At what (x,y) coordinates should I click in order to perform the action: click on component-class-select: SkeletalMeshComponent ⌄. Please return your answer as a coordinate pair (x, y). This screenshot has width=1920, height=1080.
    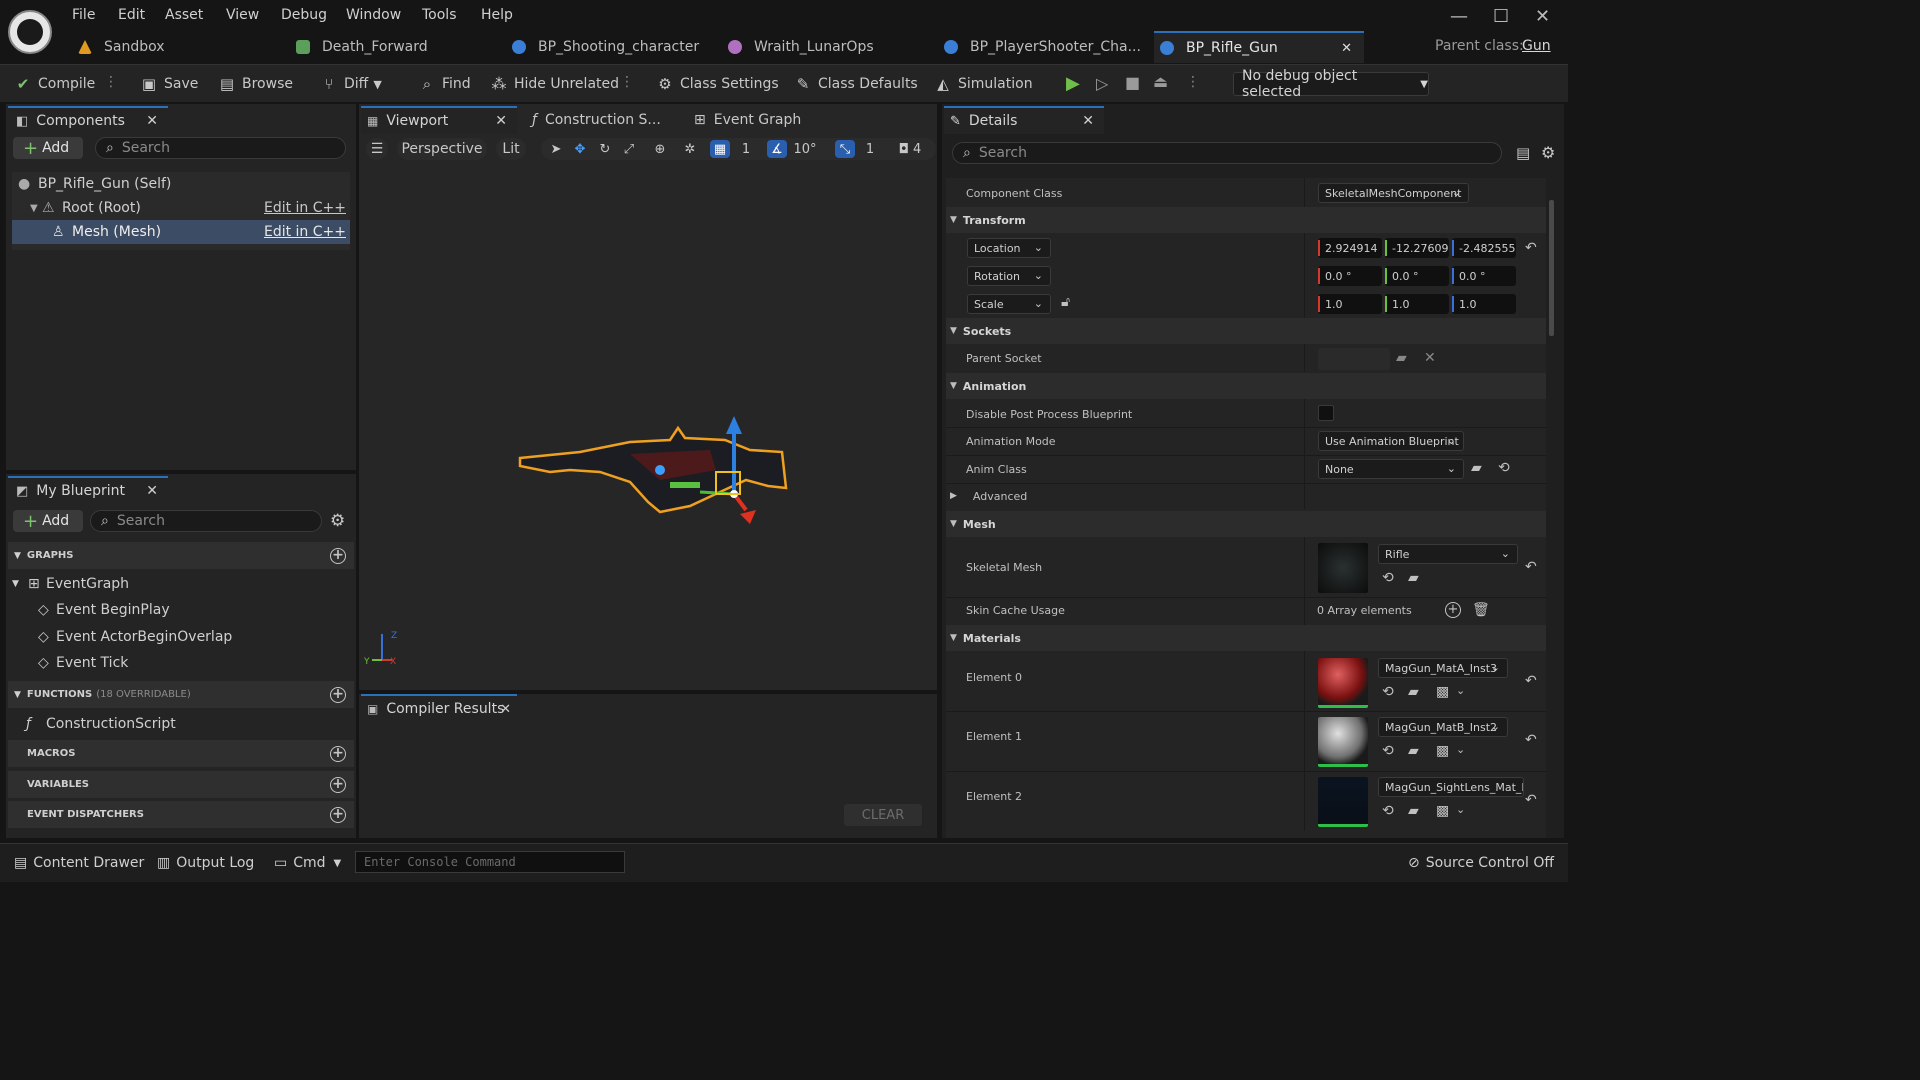
    Looking at the image, I should click on (1393, 193).